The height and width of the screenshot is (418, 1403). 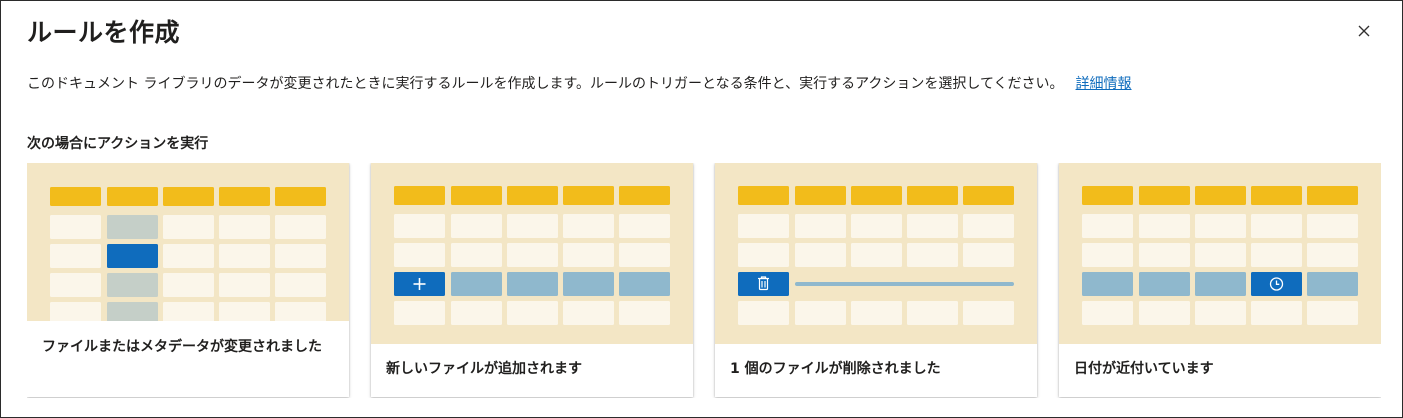 What do you see at coordinates (835, 369) in the screenshot?
I see `card-label: 1 個のファイルが削除されました` at bounding box center [835, 369].